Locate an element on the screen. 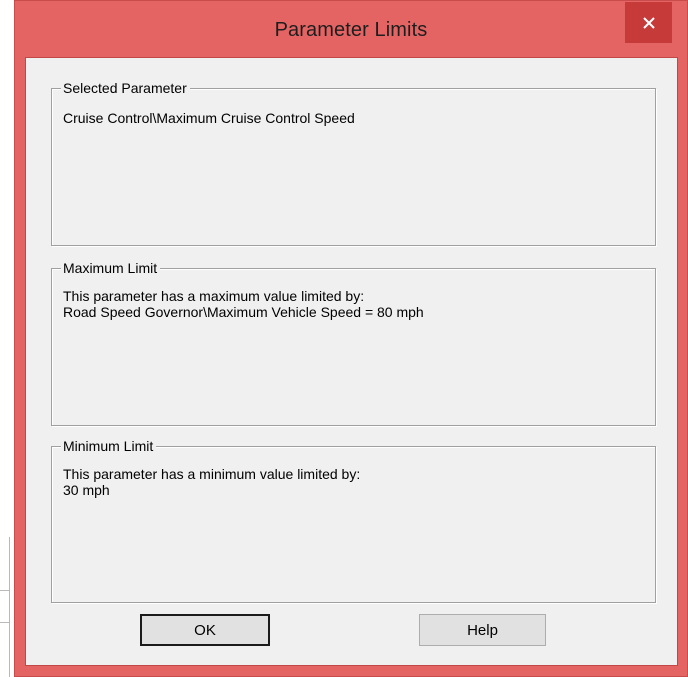 This screenshot has height=677, width=688. close-button is located at coordinates (648, 22).